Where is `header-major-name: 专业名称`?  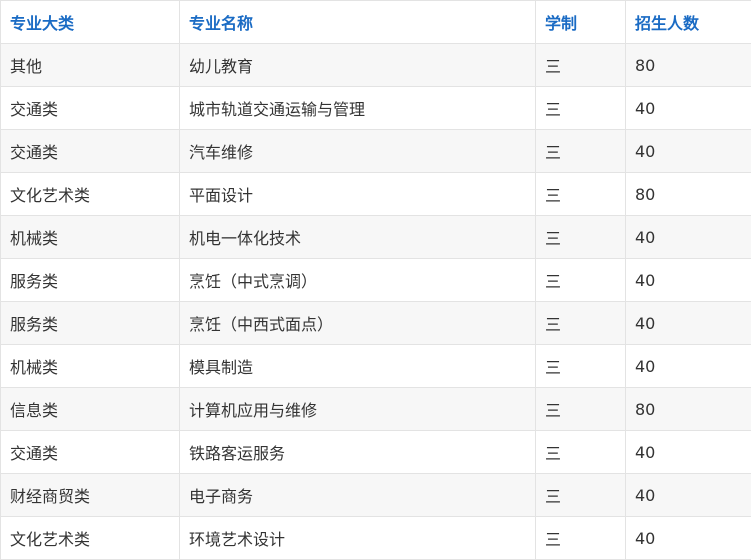 header-major-name: 专业名称 is located at coordinates (358, 22).